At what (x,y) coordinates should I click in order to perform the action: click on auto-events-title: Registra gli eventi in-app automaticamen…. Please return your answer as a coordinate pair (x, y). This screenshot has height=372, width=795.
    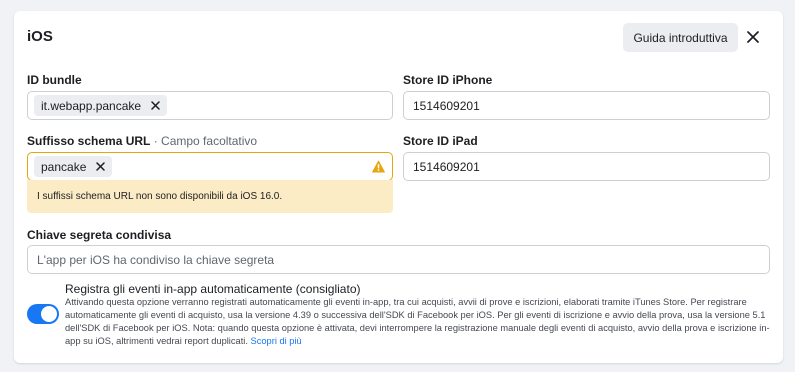
    Looking at the image, I should click on (213, 289).